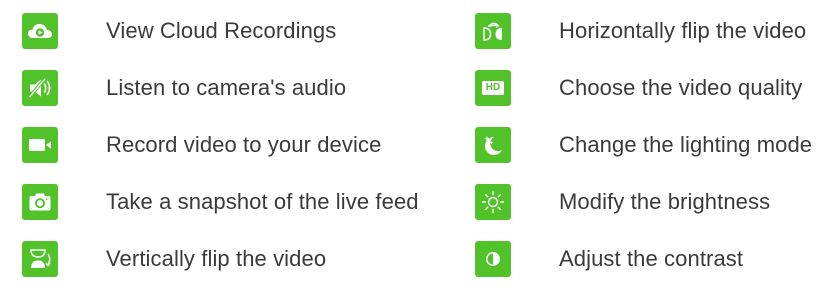 This screenshot has width=825, height=297. I want to click on legend-row-snapshot: Take a snapshot of the live feed, so click(220, 202).